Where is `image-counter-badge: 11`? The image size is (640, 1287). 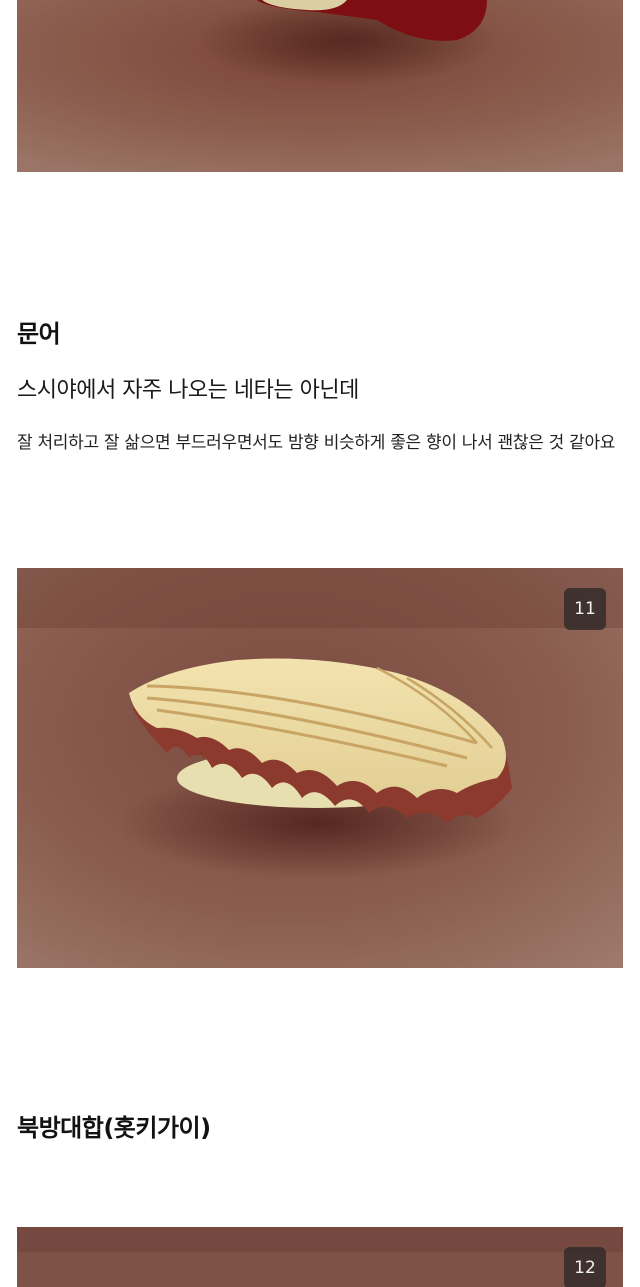
image-counter-badge: 11 is located at coordinates (585, 609).